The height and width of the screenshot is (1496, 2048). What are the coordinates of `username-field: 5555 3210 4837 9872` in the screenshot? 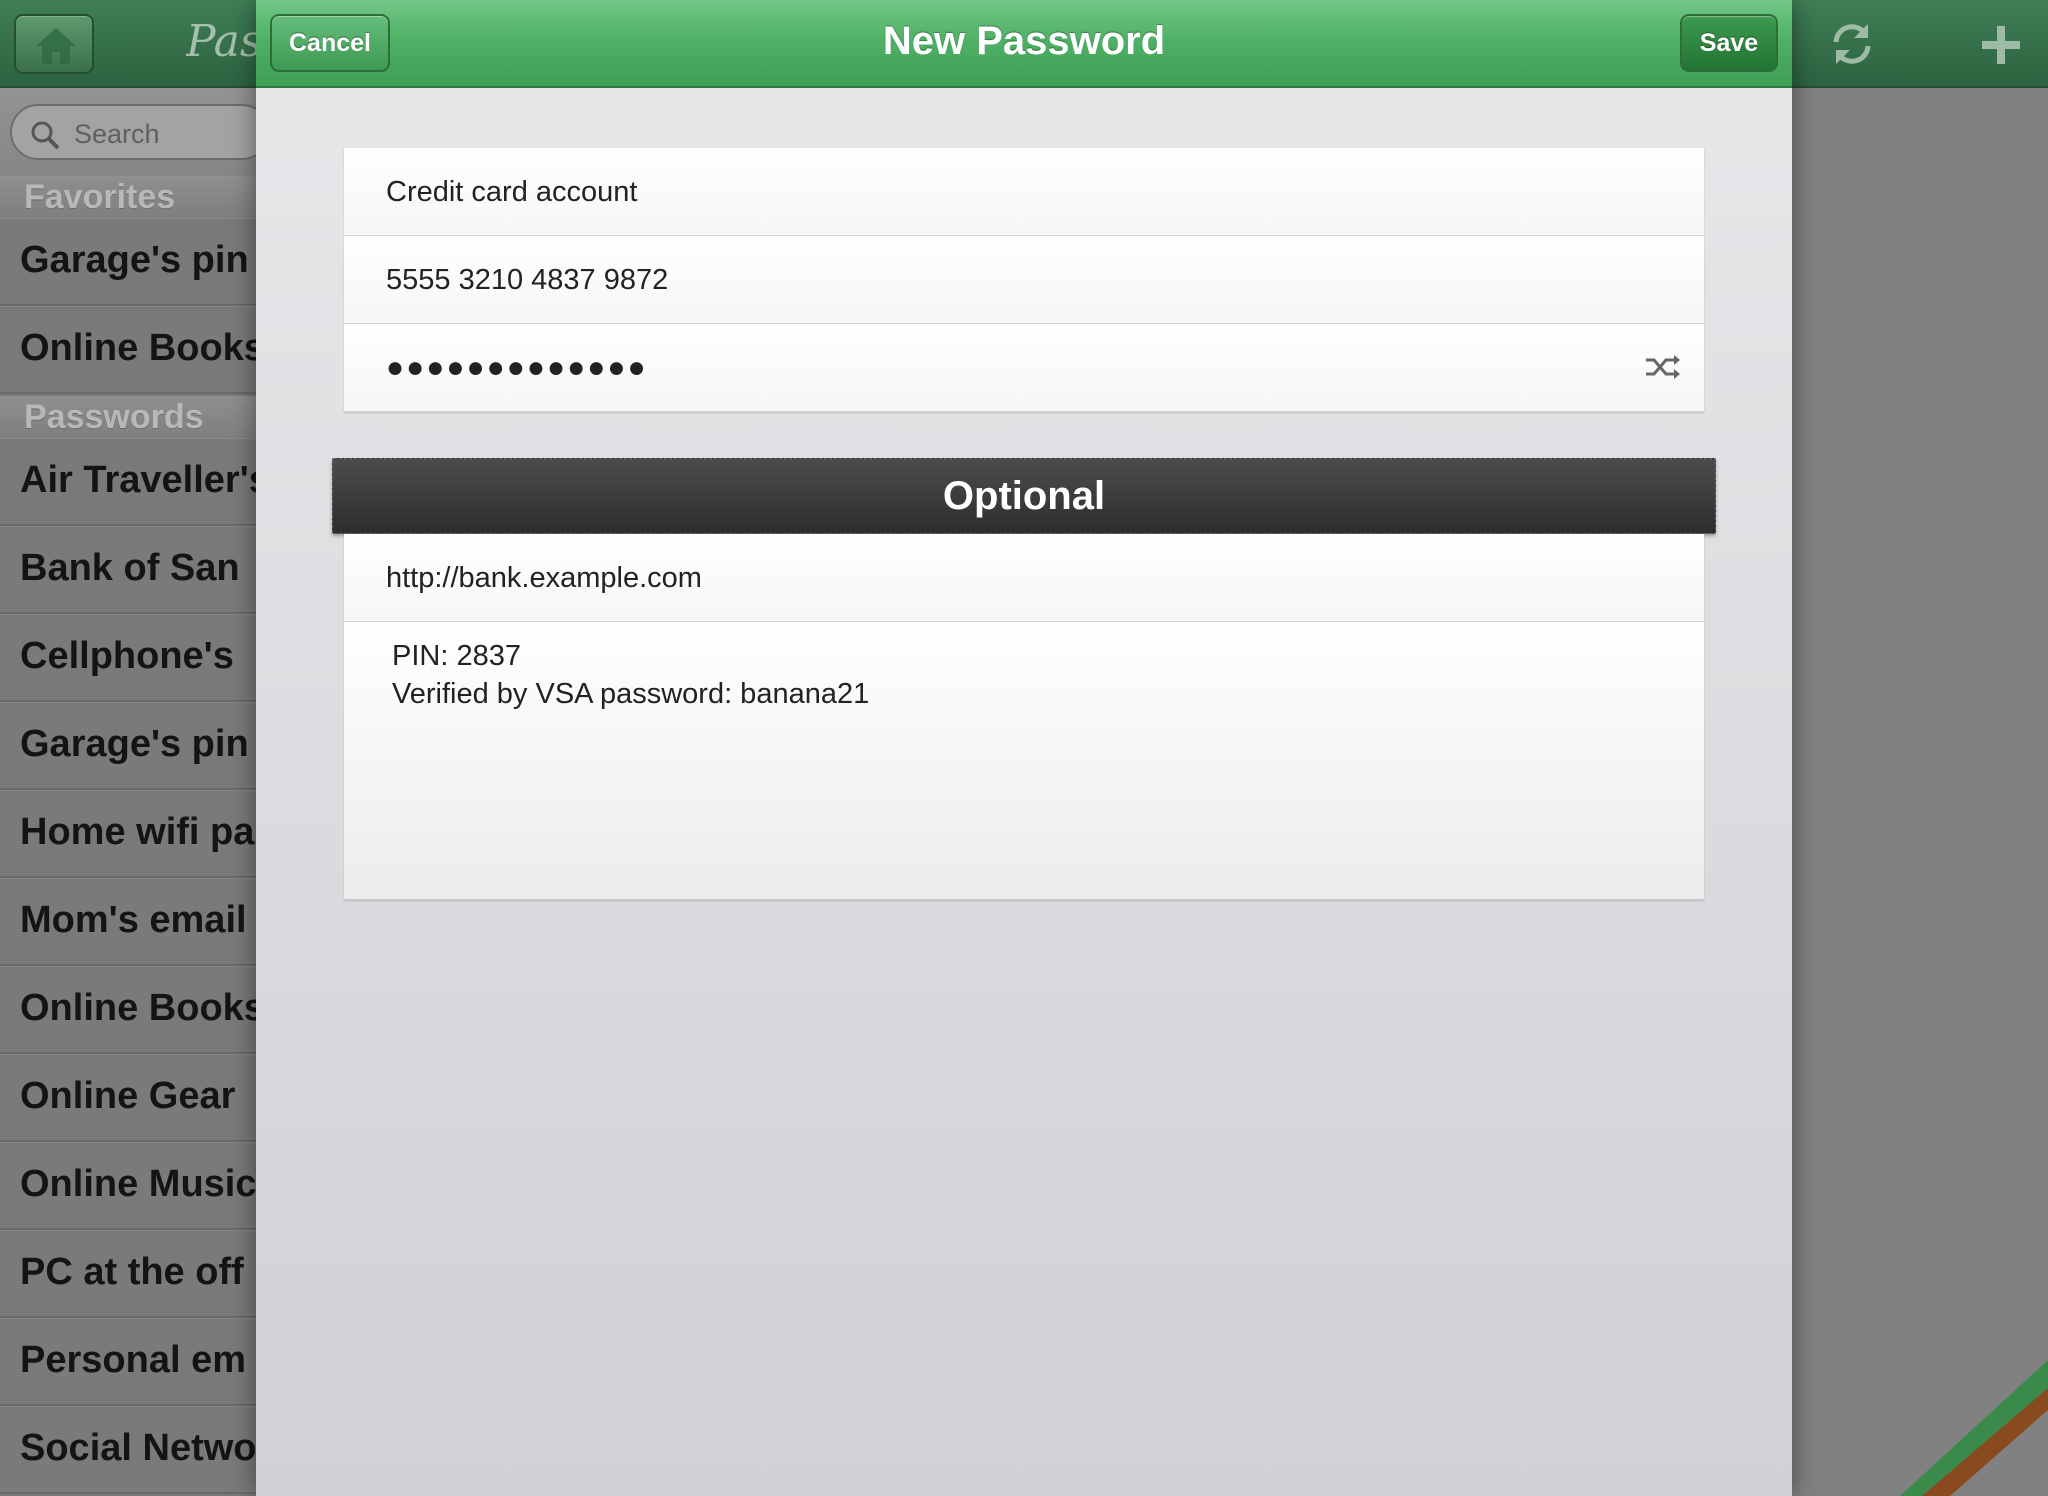 It's located at (1024, 280).